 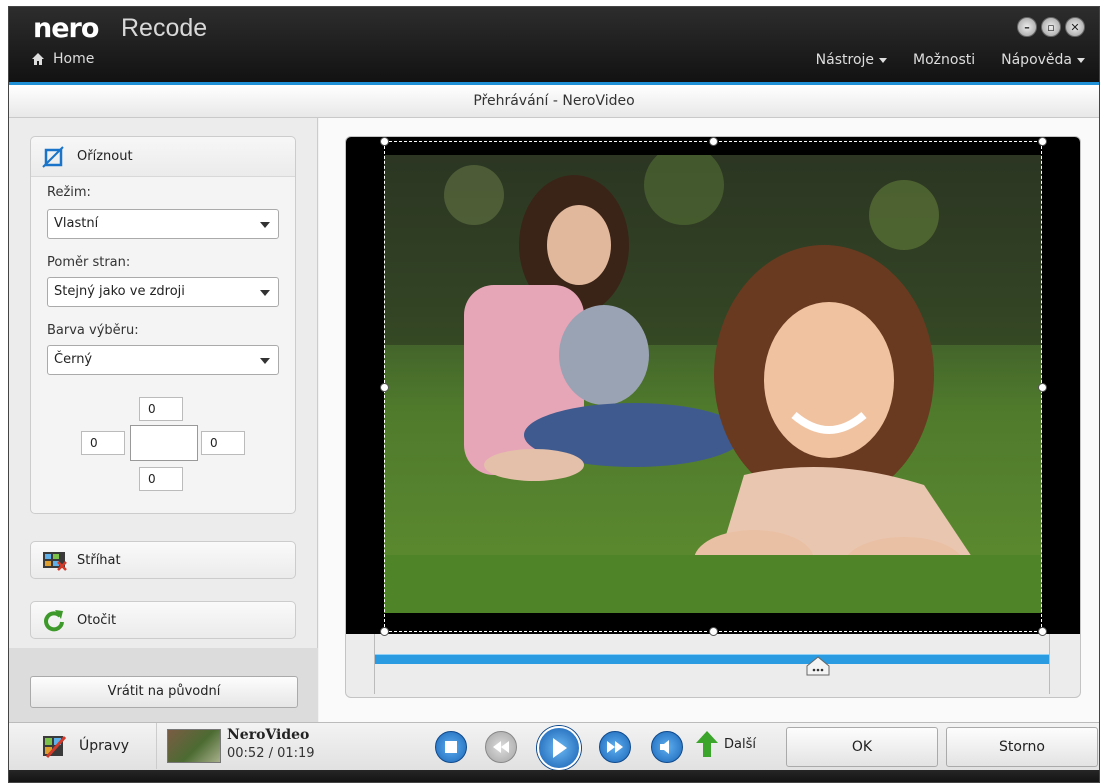 What do you see at coordinates (1036, 60) in the screenshot?
I see `menu-help-label: Nápověda` at bounding box center [1036, 60].